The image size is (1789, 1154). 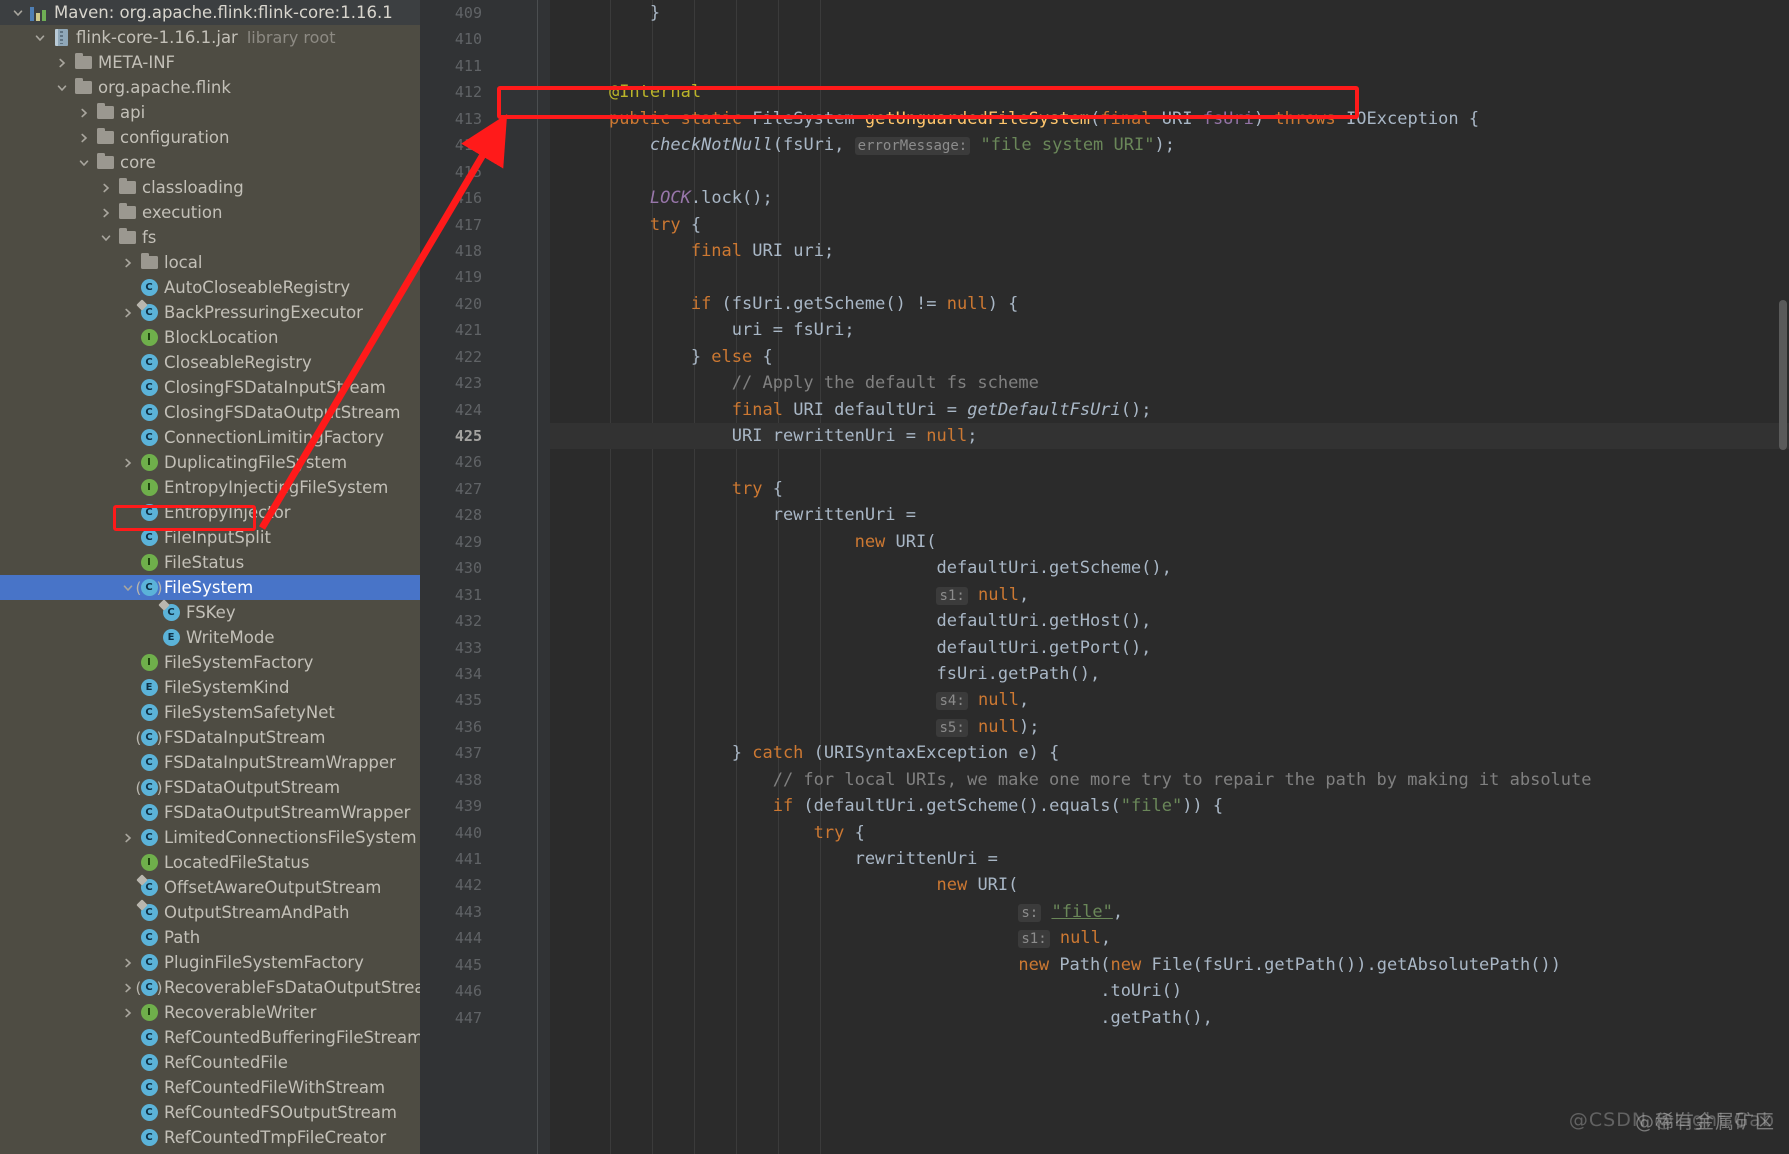 What do you see at coordinates (485, 648) in the screenshot?
I see `line-number: 433` at bounding box center [485, 648].